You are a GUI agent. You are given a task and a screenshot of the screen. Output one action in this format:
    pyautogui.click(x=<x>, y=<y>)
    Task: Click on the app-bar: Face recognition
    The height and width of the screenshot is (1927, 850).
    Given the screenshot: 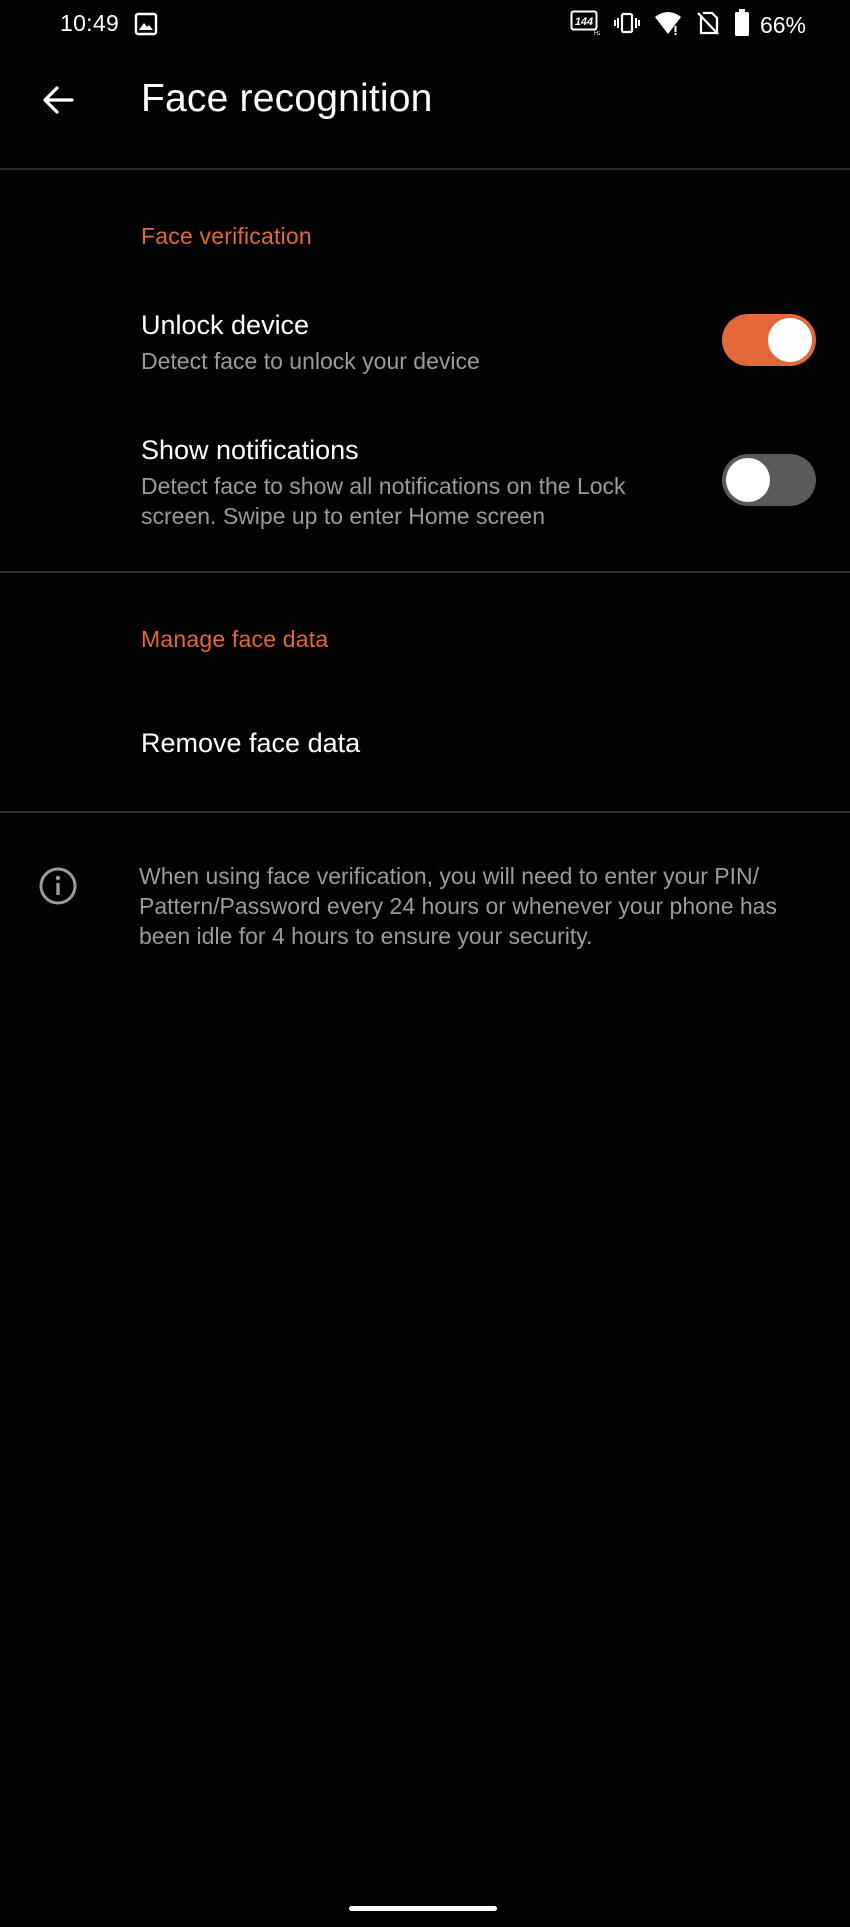 What is the action you would take?
    pyautogui.click(x=425, y=109)
    